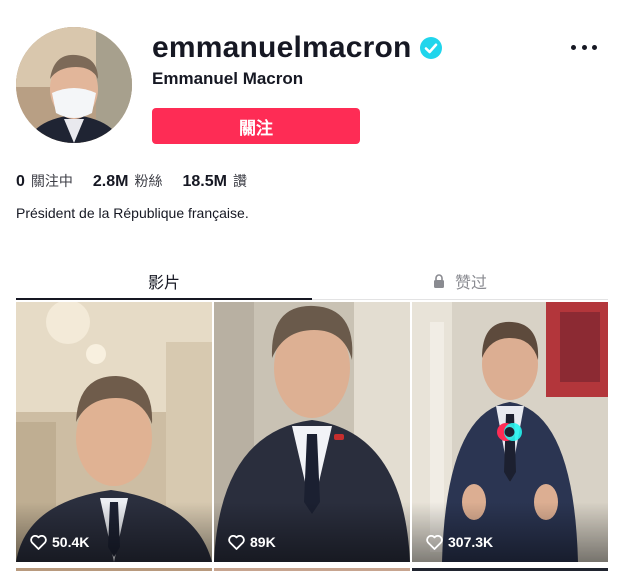 This screenshot has width=625, height=571. I want to click on profile-stats: 0 關注中 2.8M 粉絲 18.5M 讚, so click(141, 181).